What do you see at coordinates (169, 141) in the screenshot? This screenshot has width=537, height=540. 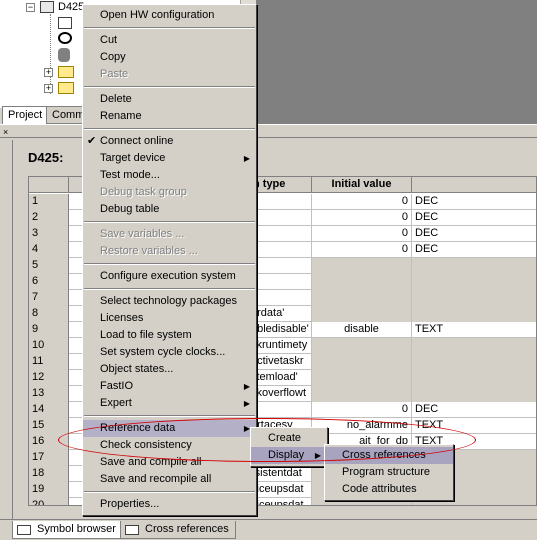 I see `menu-item-connect-online: ✔ Connect online` at bounding box center [169, 141].